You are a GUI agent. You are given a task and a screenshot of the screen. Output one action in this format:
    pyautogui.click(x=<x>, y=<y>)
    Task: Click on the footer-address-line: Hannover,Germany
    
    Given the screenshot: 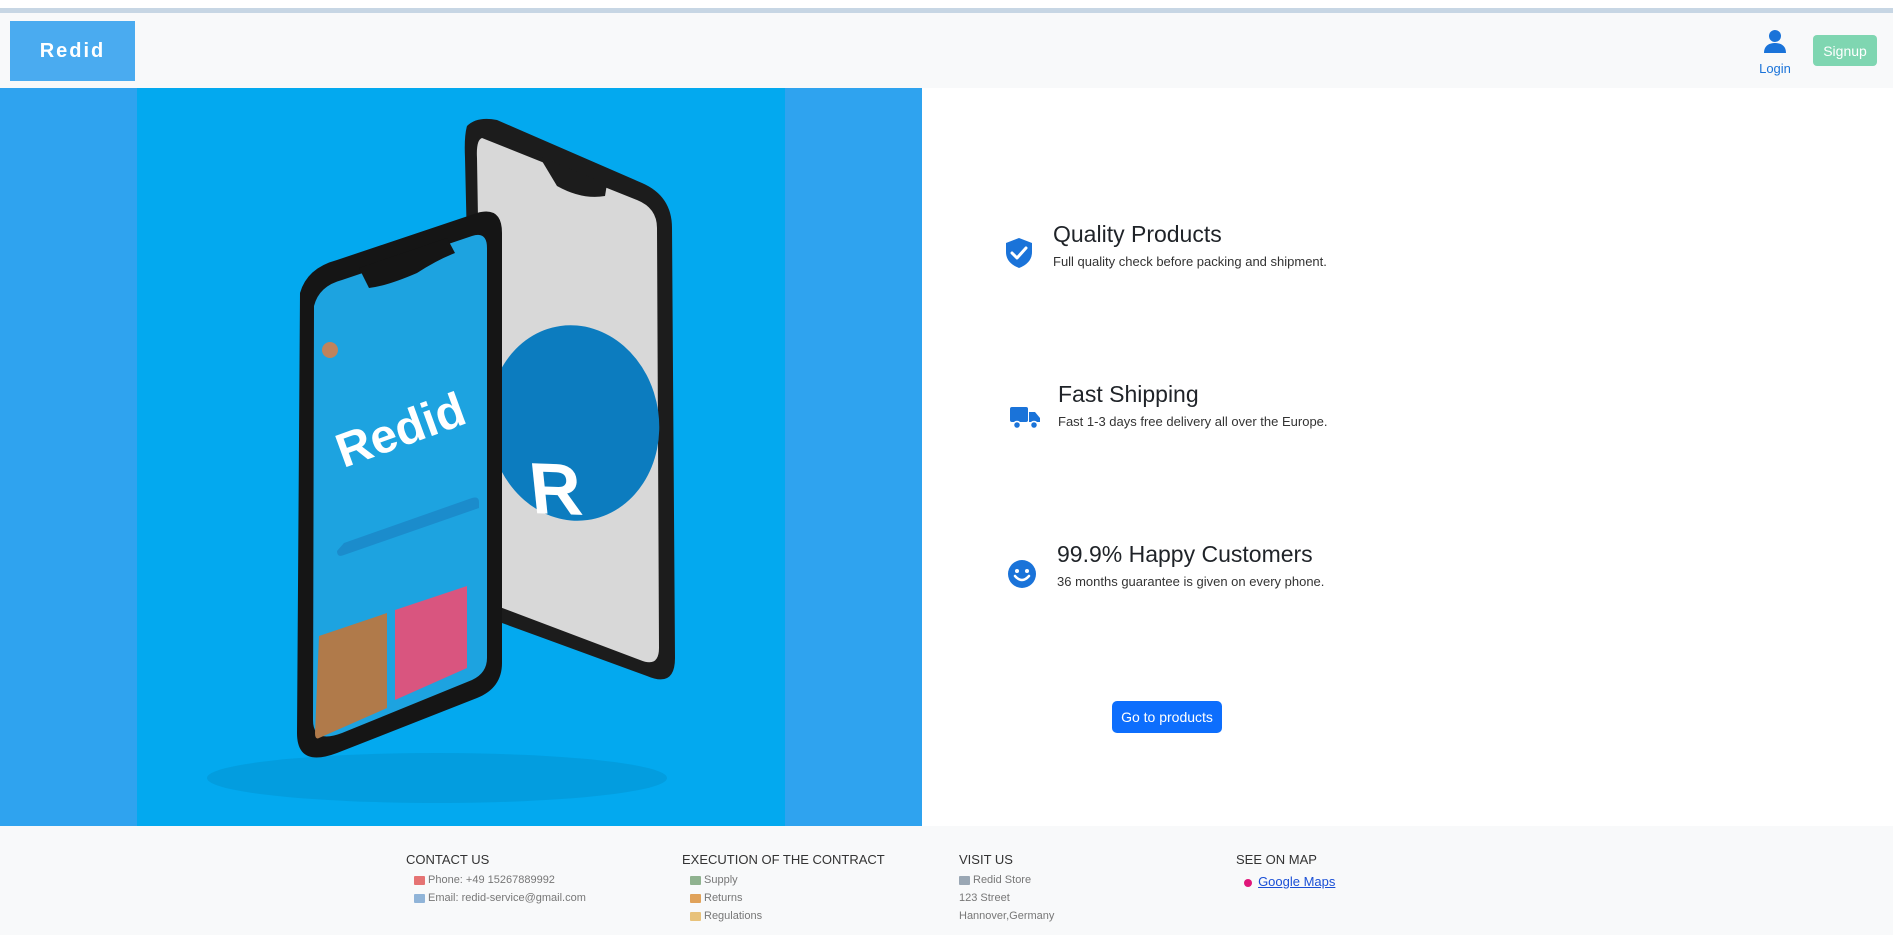 What is the action you would take?
    pyautogui.click(x=1007, y=916)
    